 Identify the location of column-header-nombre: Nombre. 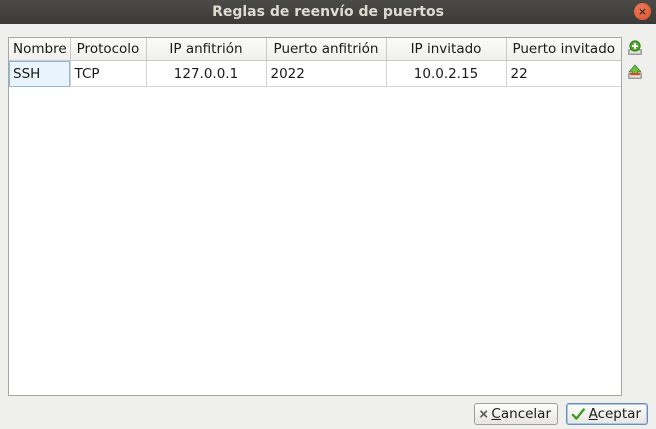
(40, 49).